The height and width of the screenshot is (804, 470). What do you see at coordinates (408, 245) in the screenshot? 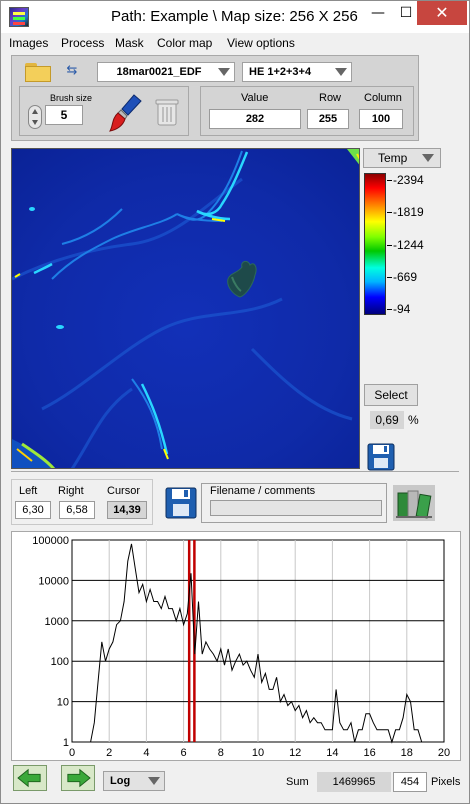
I see `colorbar-label: -1244` at bounding box center [408, 245].